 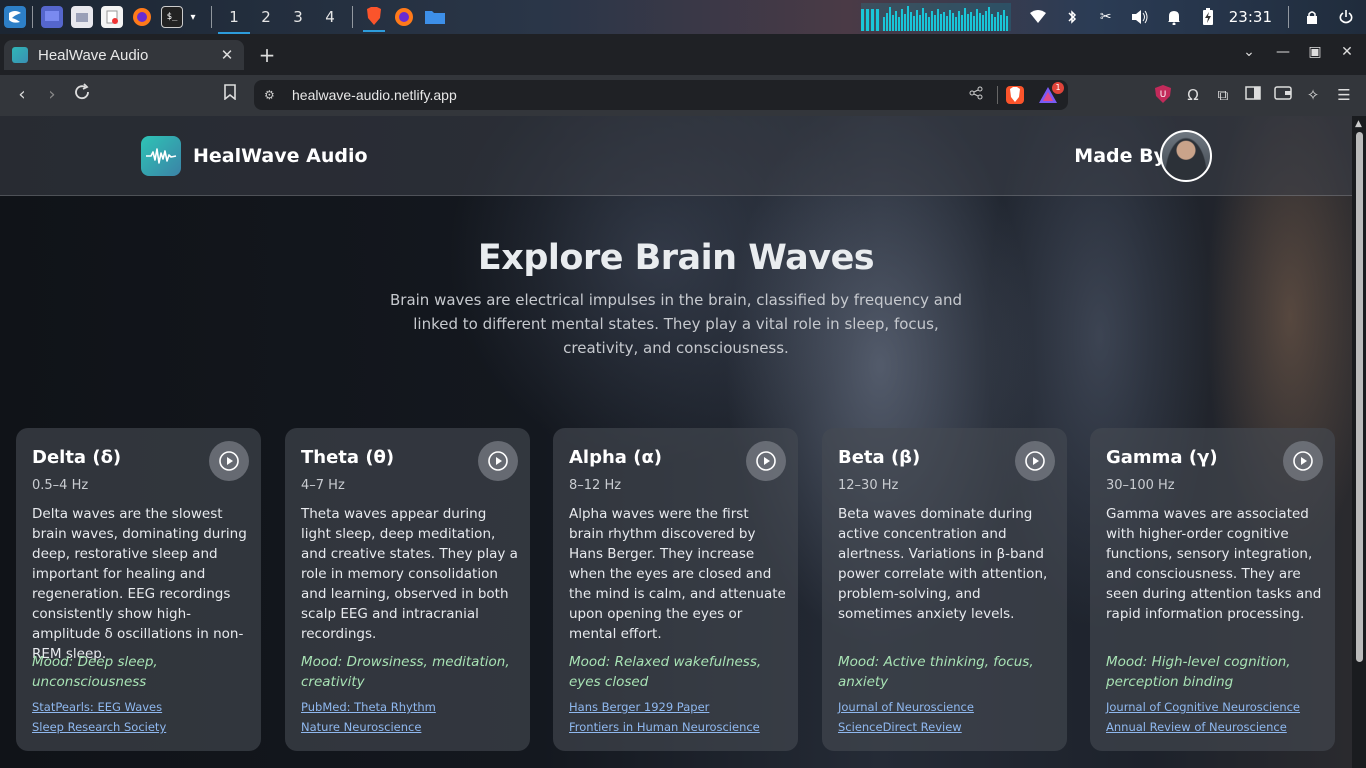 What do you see at coordinates (1283, 52) in the screenshot?
I see `minimize-button: —` at bounding box center [1283, 52].